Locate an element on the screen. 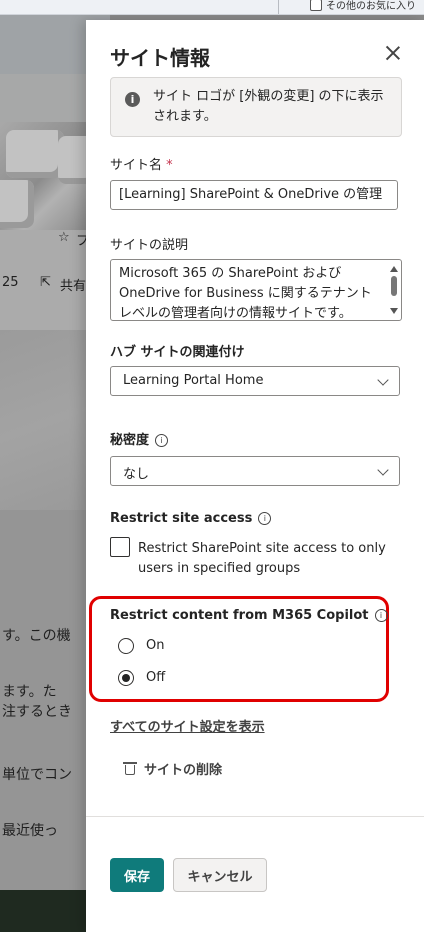 This screenshot has width=424, height=932. textarea-scrollbar is located at coordinates (394, 290).